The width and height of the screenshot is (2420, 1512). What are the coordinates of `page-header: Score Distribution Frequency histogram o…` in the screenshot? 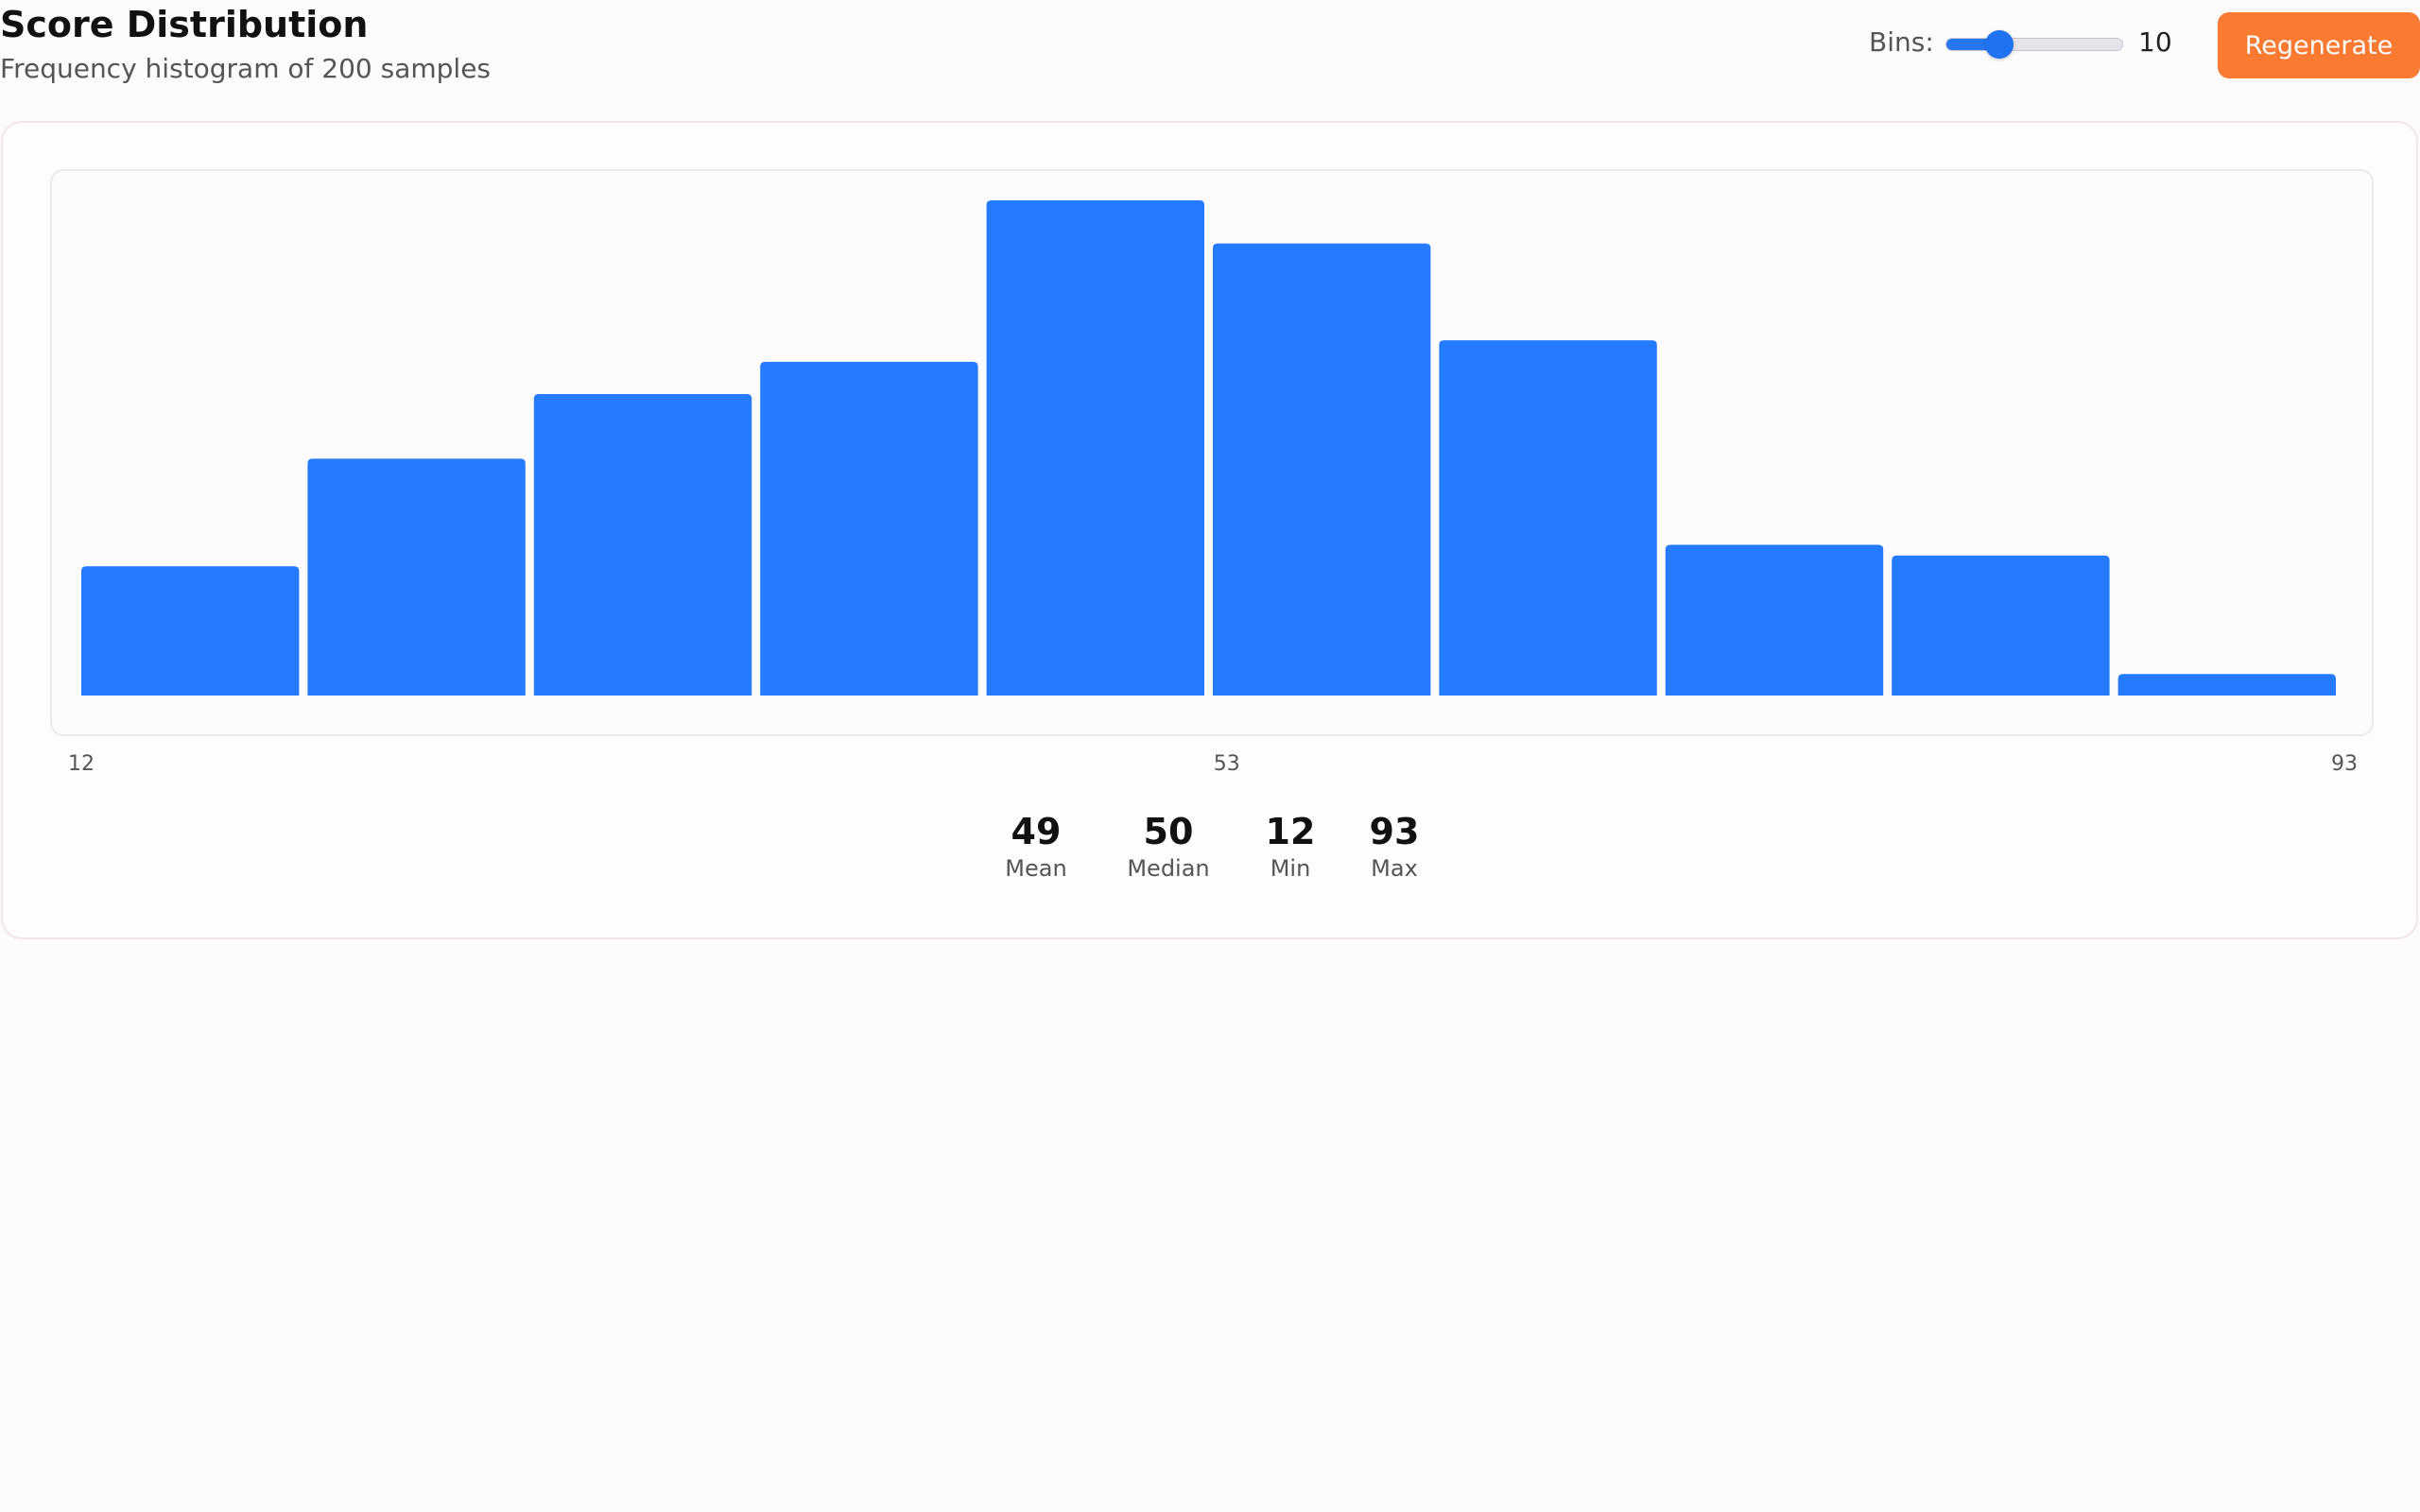 It's located at (1210, 56).